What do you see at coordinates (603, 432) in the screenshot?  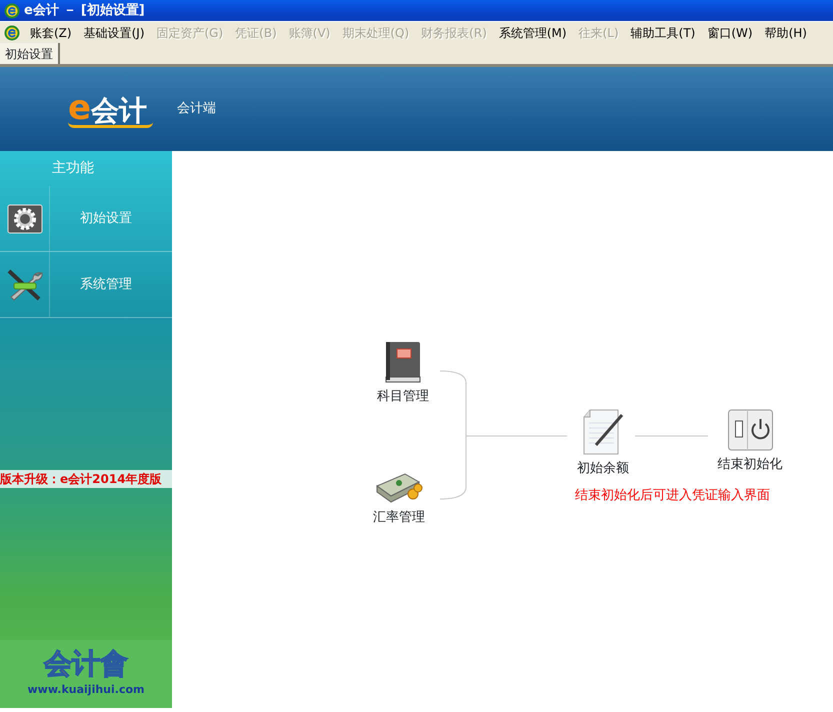 I see `document-pen-icon` at bounding box center [603, 432].